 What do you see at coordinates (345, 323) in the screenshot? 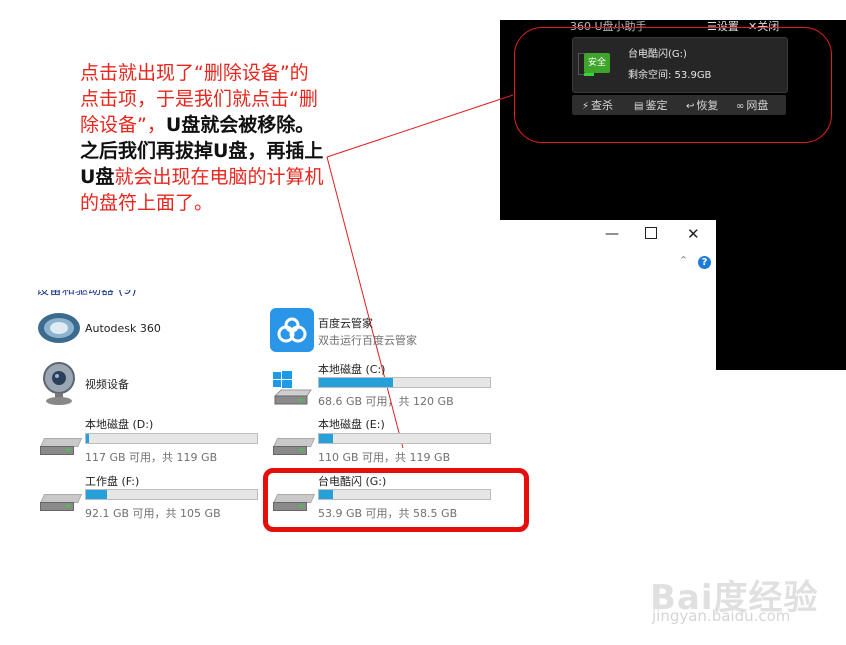
I see `app-title-baidu: 百度云管家` at bounding box center [345, 323].